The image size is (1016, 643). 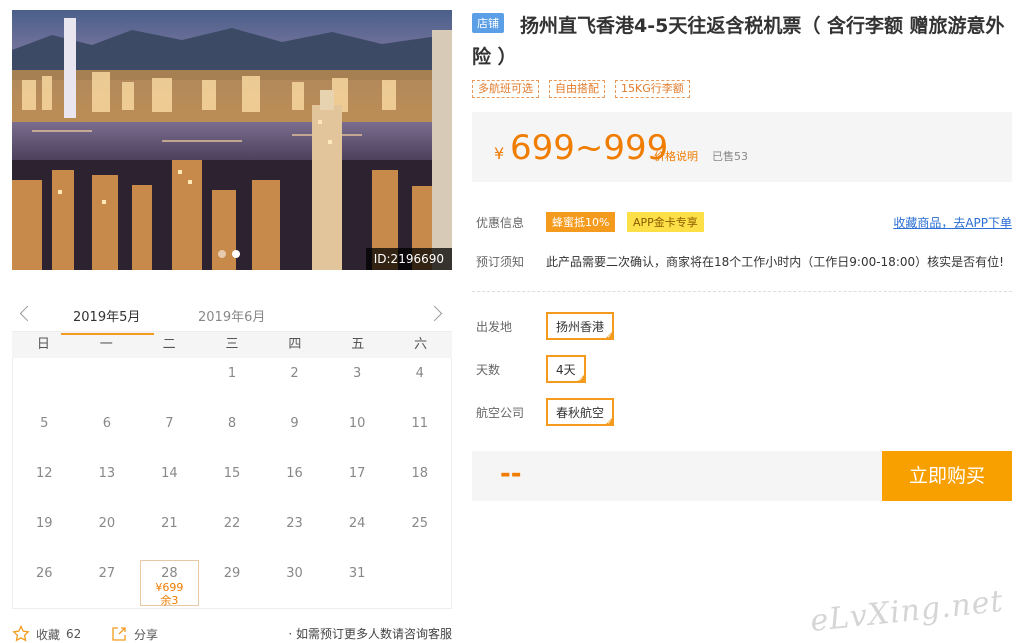 I want to click on weekday-label: 五, so click(x=358, y=344).